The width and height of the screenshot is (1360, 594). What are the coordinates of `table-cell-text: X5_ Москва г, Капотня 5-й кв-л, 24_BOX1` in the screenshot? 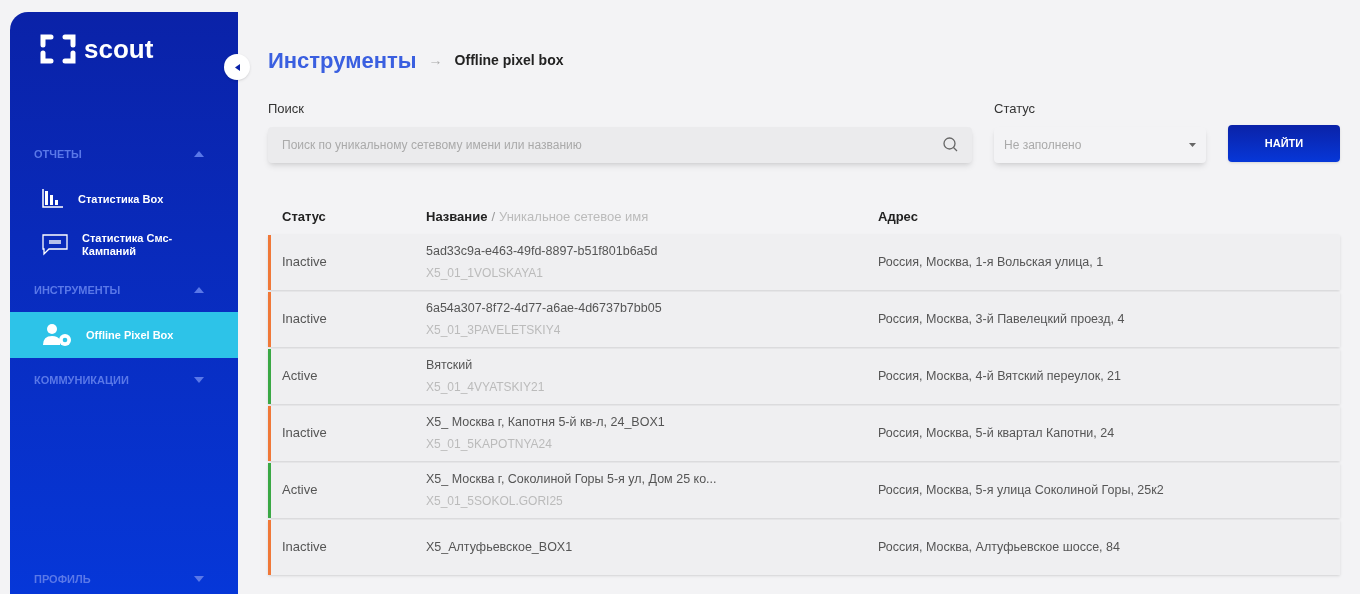 It's located at (546, 422).